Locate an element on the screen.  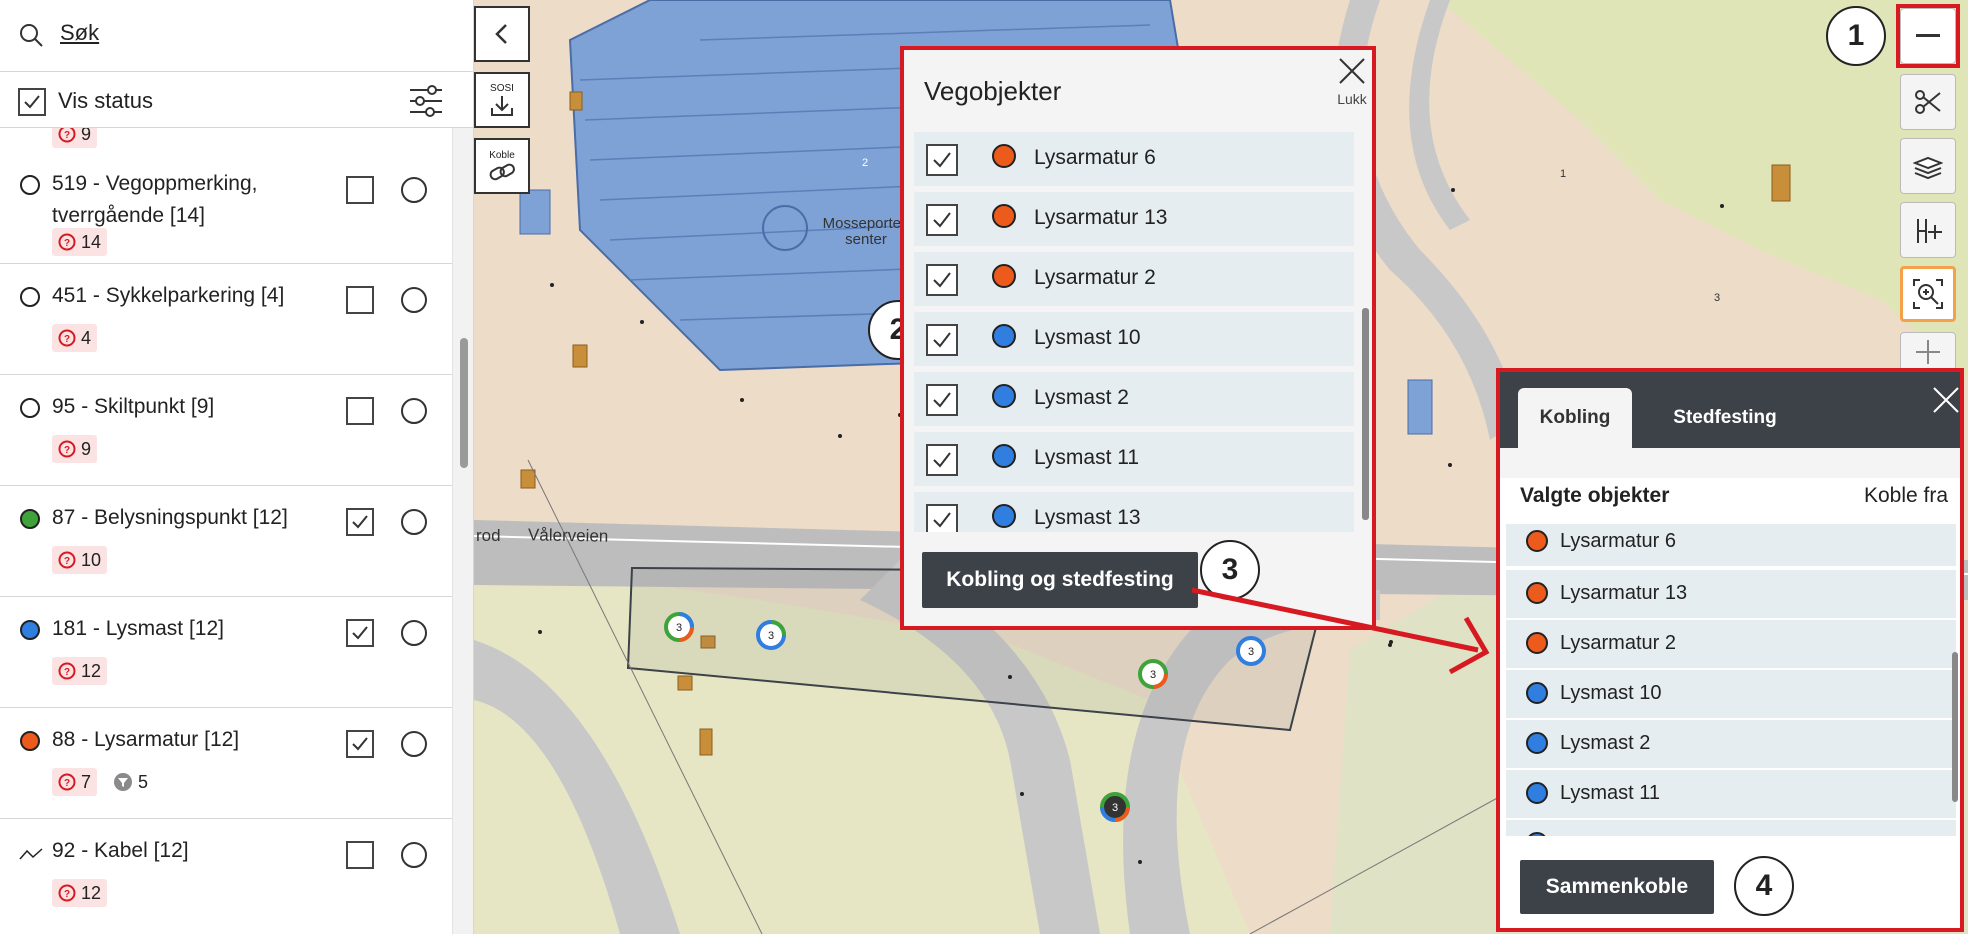
vis-status-checkbox is located at coordinates (32, 102).